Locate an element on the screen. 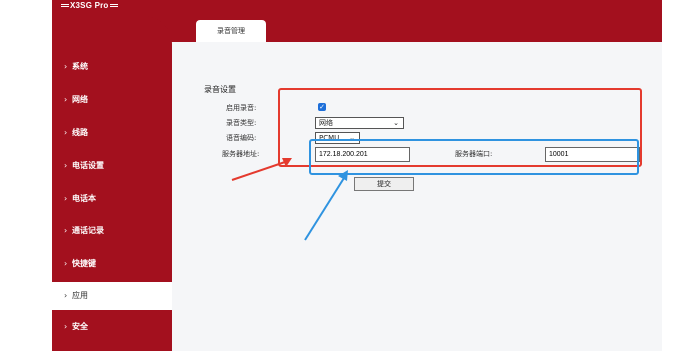  annotation-arrows is located at coordinates (289, 199).